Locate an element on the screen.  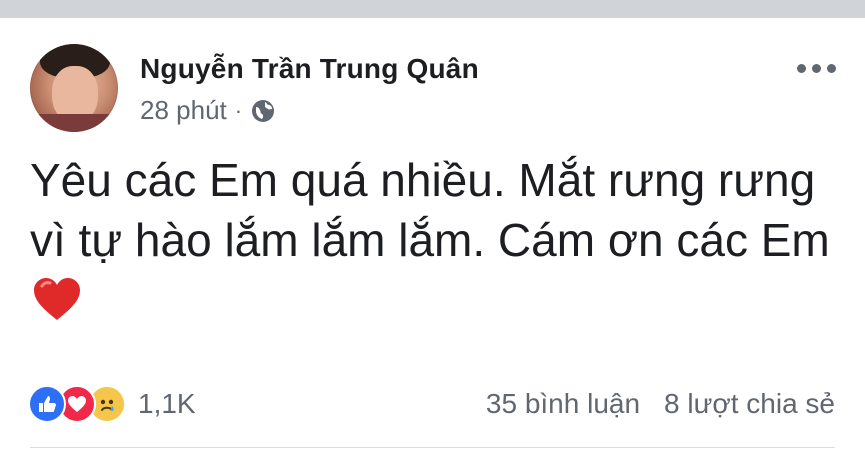
engagement-stats: 35 bình luận 8 lượt chia sẻ is located at coordinates (660, 404).